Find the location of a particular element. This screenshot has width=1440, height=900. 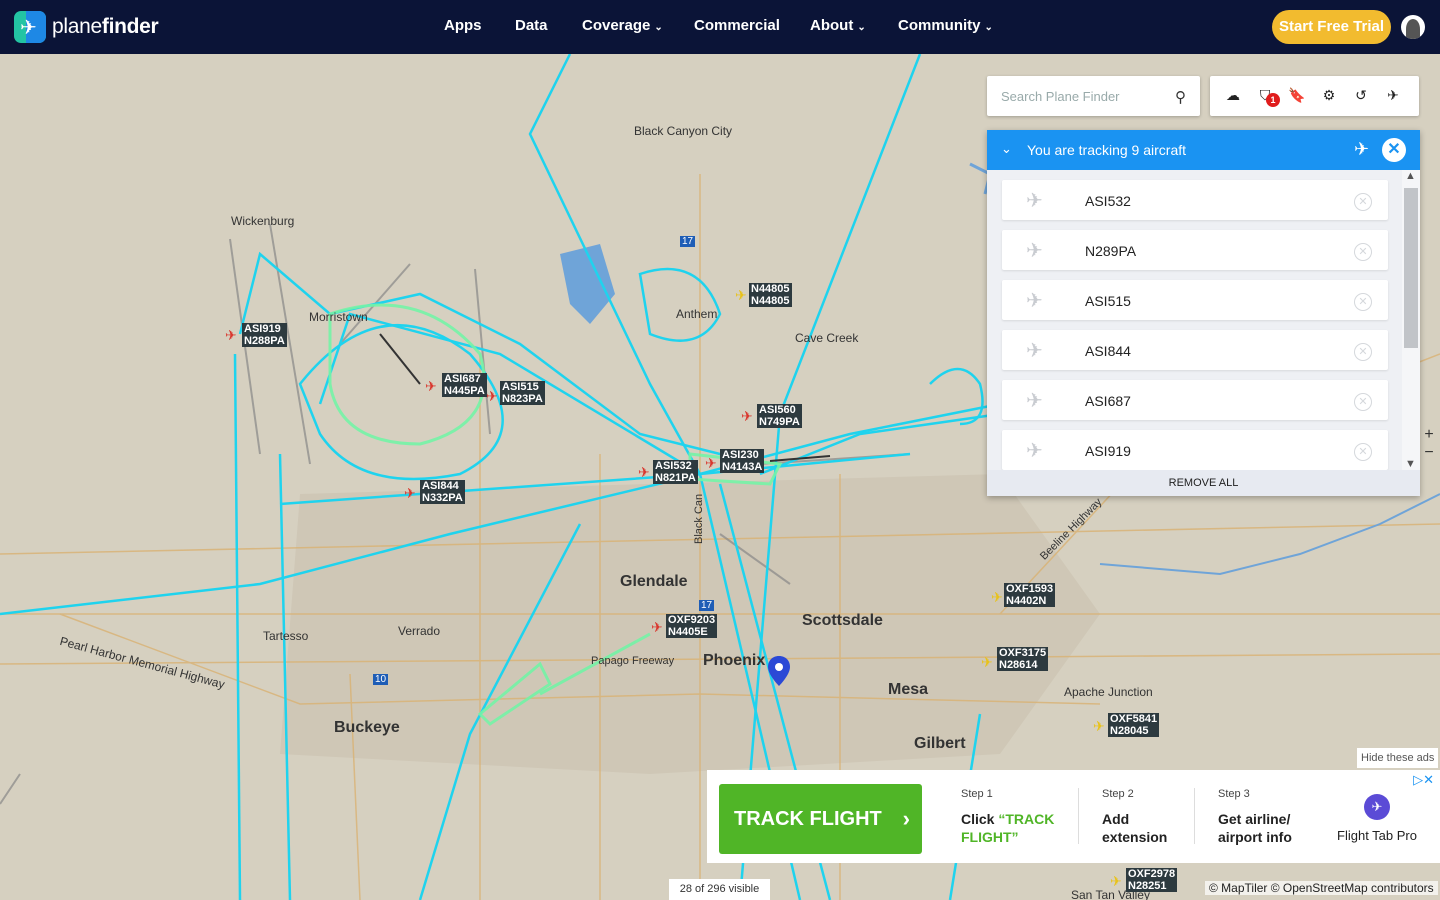

chevron-up-icon: ▲ is located at coordinates (1410, 176).